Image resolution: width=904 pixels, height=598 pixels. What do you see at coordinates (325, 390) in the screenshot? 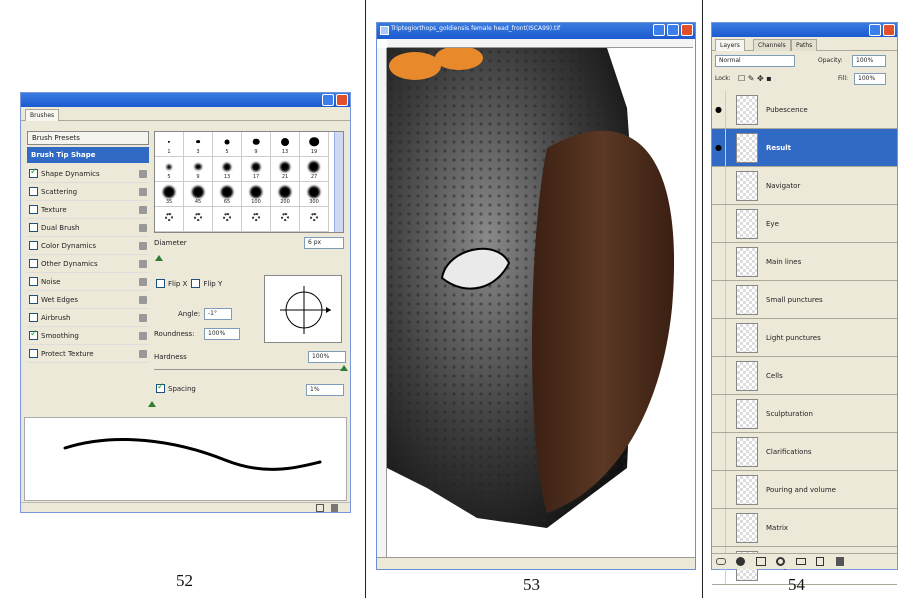
I see `spacing-field: 1%` at bounding box center [325, 390].